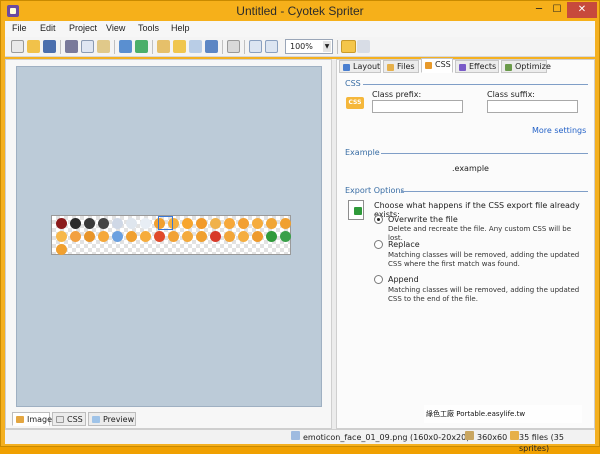 The image size is (600, 454). Describe the element at coordinates (17, 46) in the screenshot. I see `new-icon` at that location.